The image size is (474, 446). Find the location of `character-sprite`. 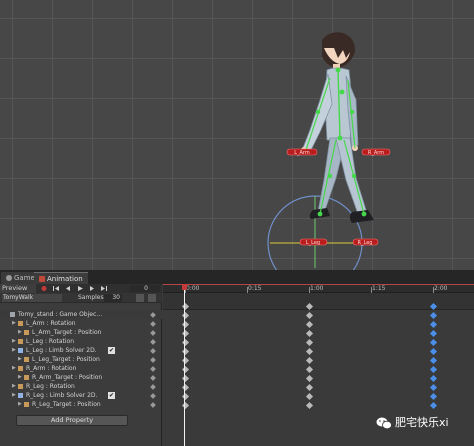

character-sprite is located at coordinates (337, 127).